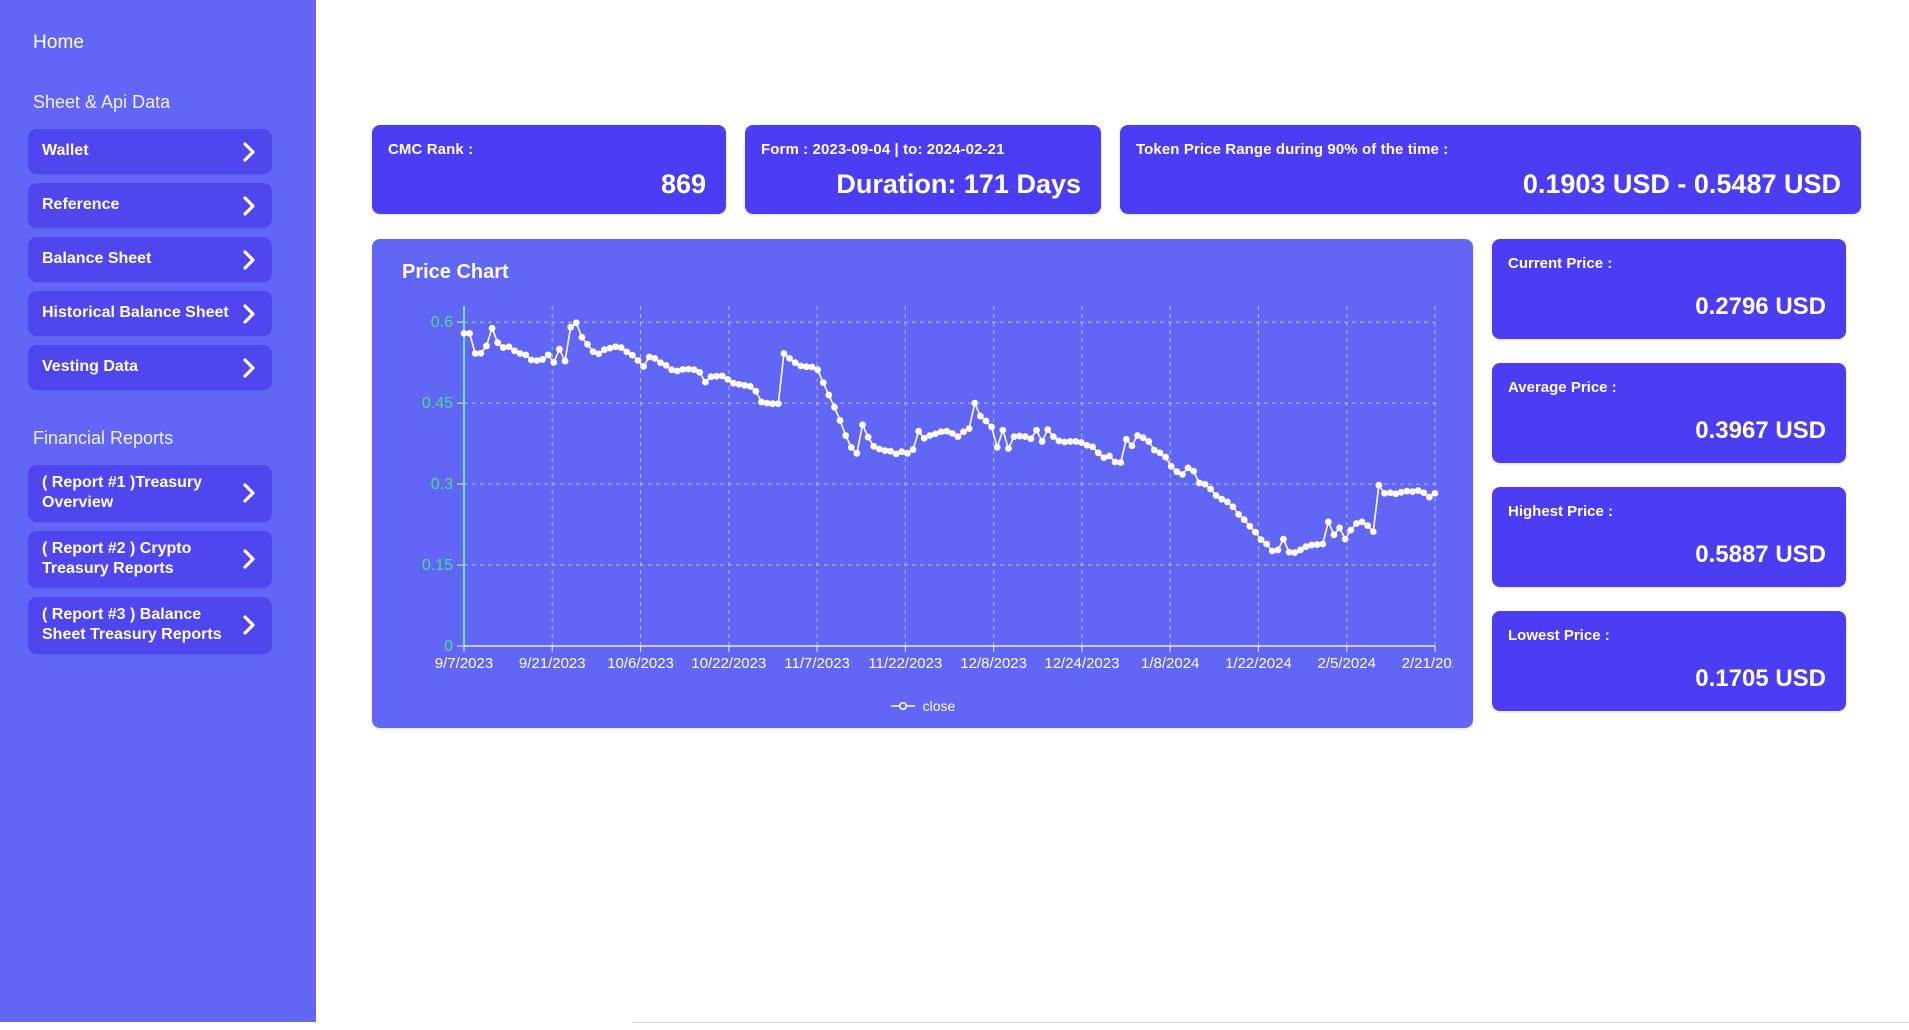 The height and width of the screenshot is (1030, 1909). Describe the element at coordinates (905, 663) in the screenshot. I see `svg-text: 11/22/2023` at that location.